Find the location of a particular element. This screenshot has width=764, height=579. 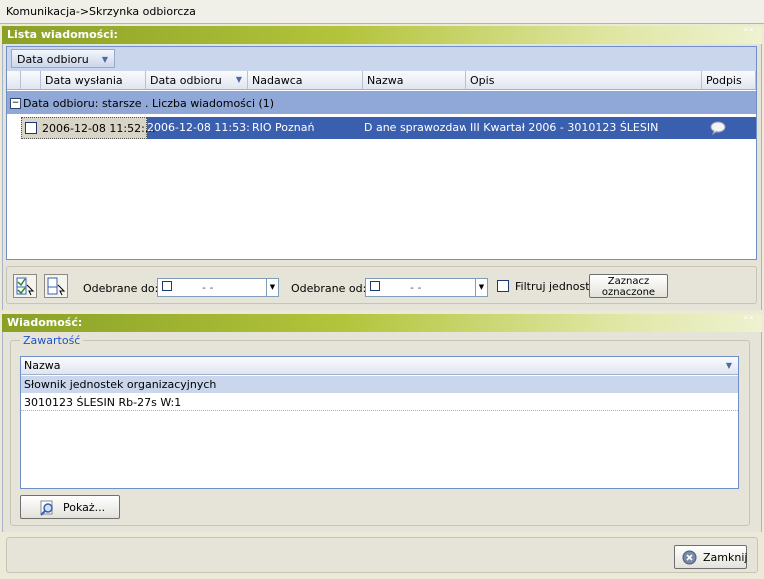

cell-sender: RIO Poznań is located at coordinates (283, 127).